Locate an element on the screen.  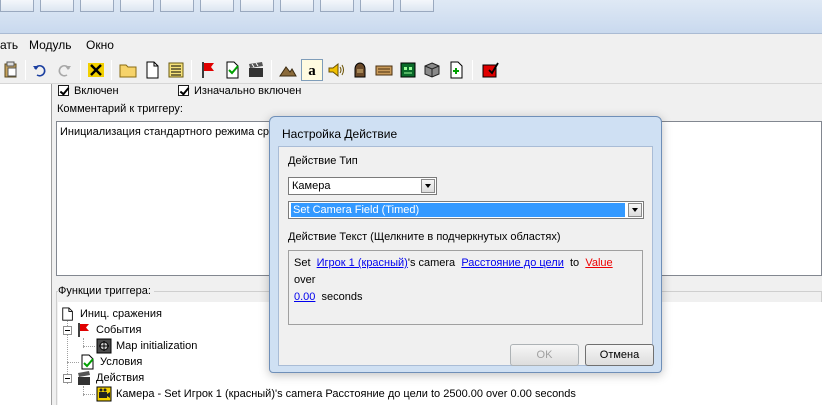
collapse-events-icon is located at coordinates (67, 330).